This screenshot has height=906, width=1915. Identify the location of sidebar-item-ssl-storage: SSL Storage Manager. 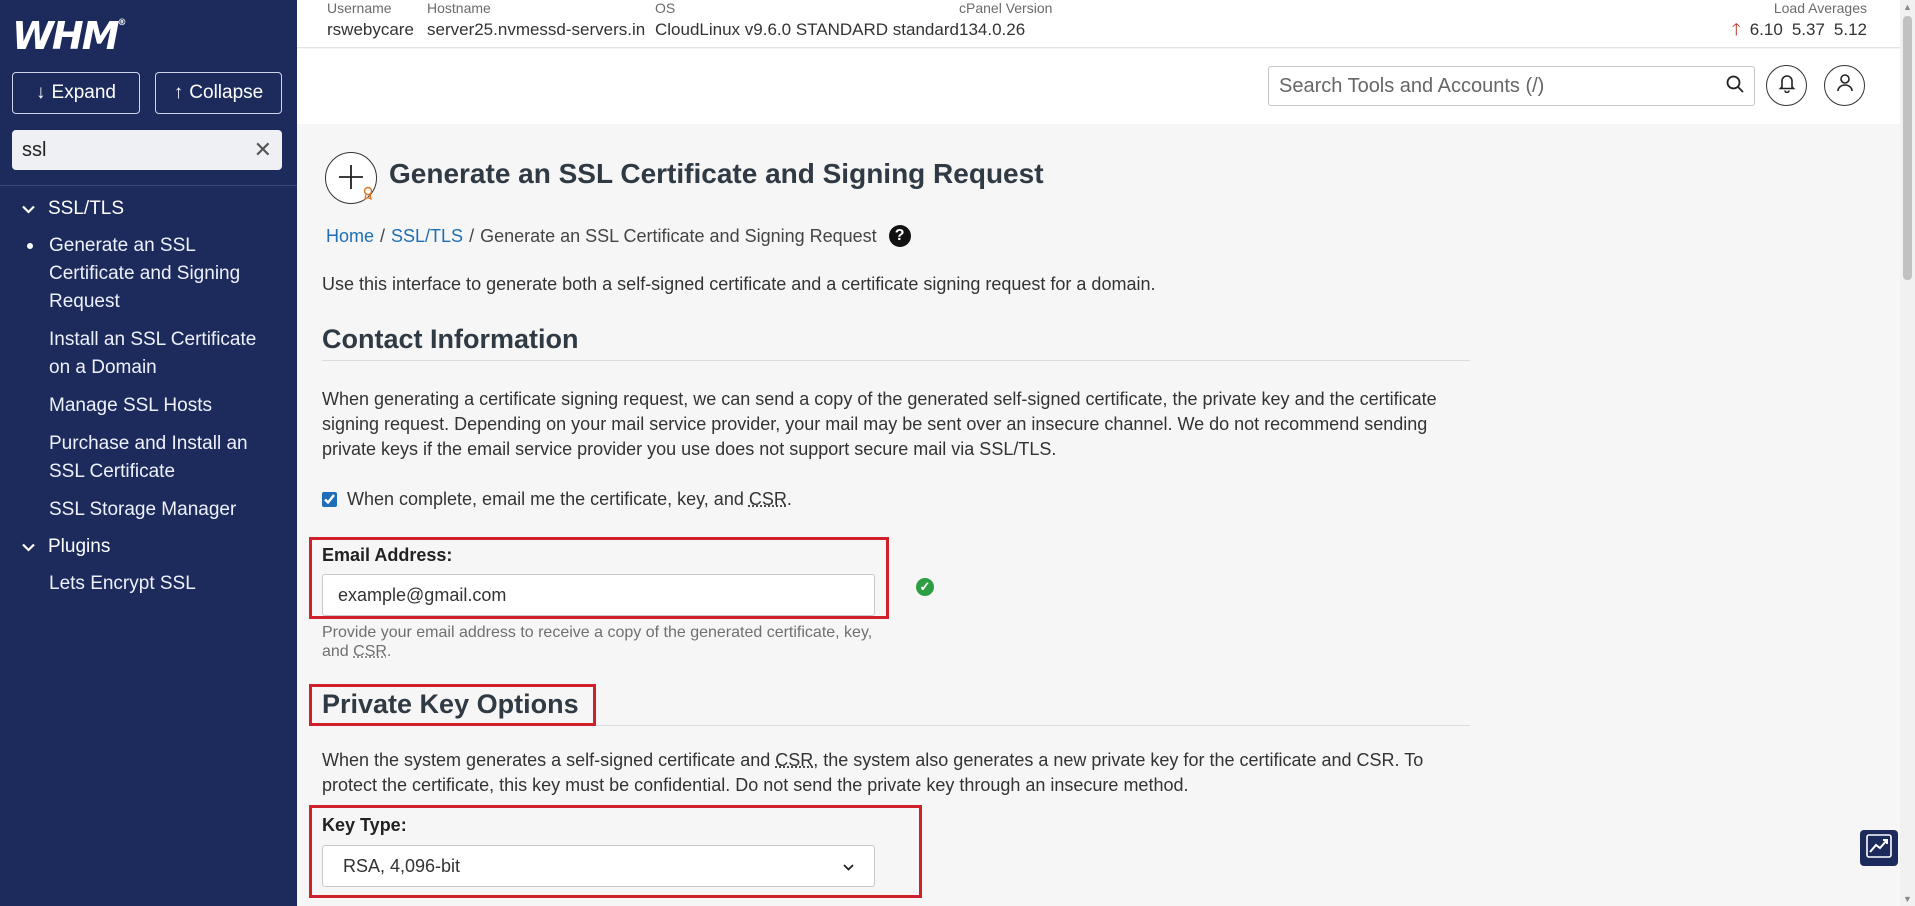
(148, 510).